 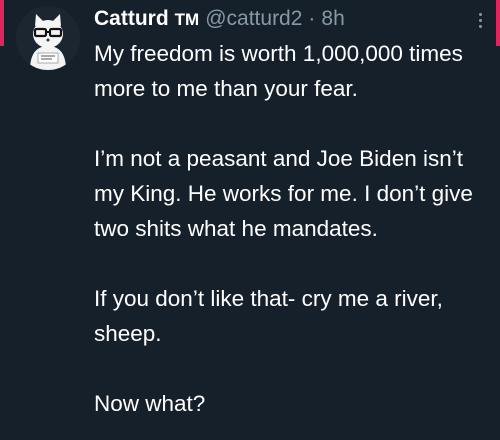 What do you see at coordinates (253, 19) in the screenshot?
I see `user-handle: @catturd2` at bounding box center [253, 19].